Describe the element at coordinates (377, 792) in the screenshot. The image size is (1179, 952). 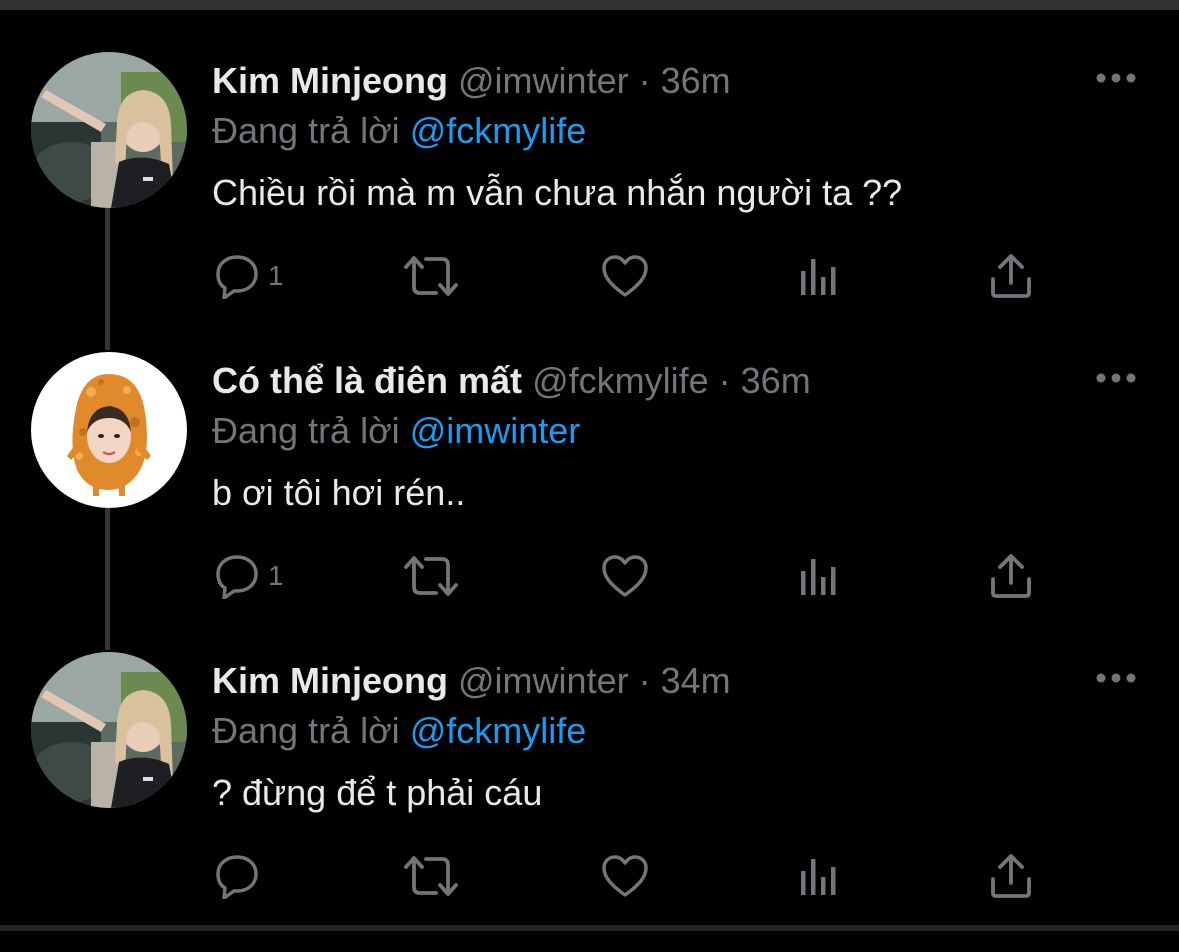
I see `tweet-text: ? đừng để t phải cáu` at that location.